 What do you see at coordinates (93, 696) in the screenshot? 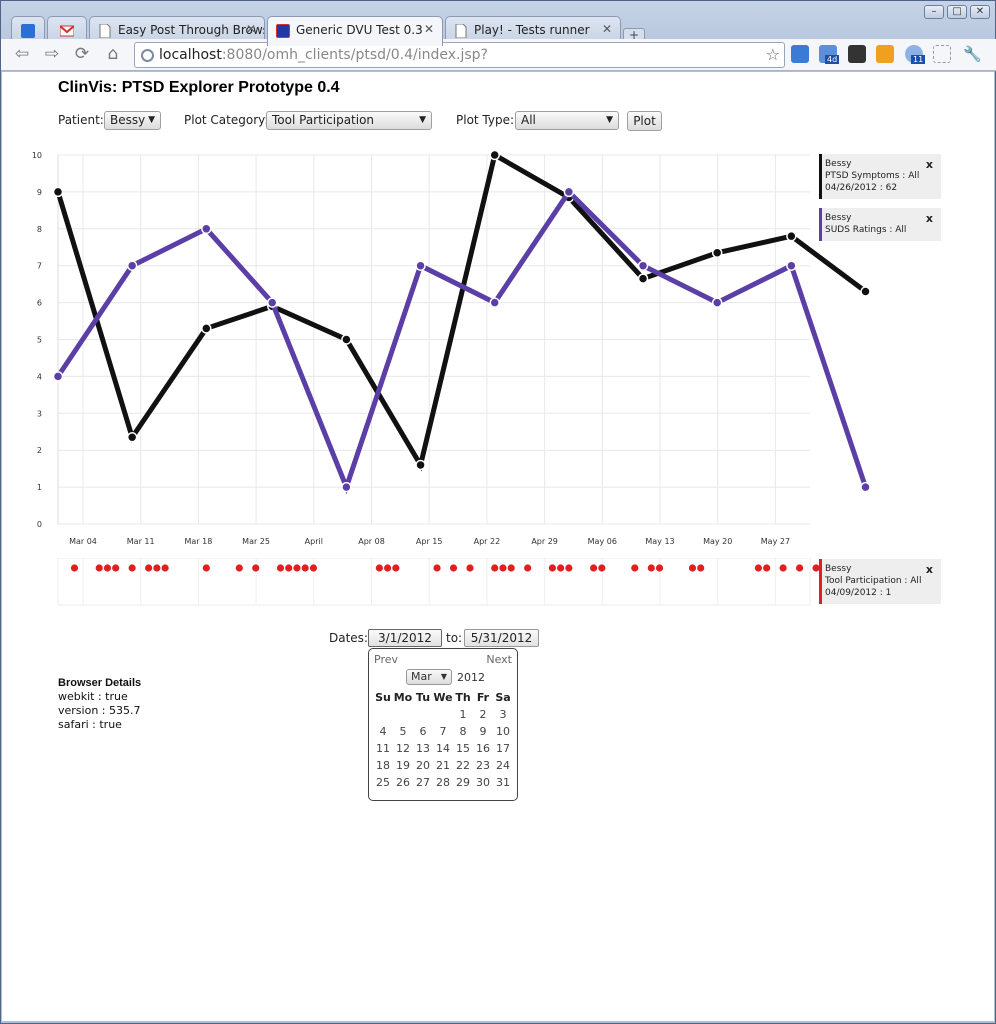
I see `detail-line: webkit : true` at bounding box center [93, 696].